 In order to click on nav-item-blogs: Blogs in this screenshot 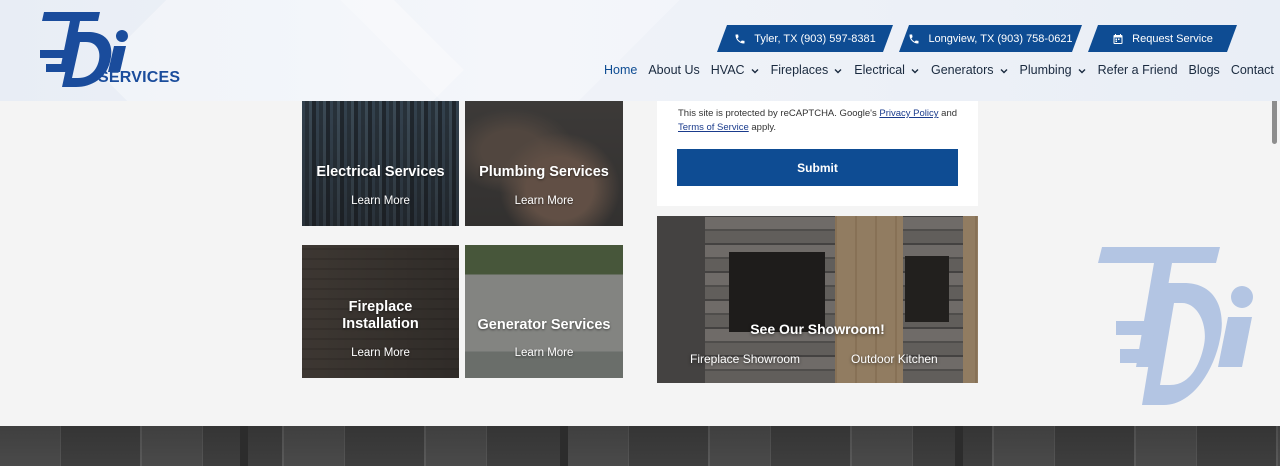, I will do `click(1204, 70)`.